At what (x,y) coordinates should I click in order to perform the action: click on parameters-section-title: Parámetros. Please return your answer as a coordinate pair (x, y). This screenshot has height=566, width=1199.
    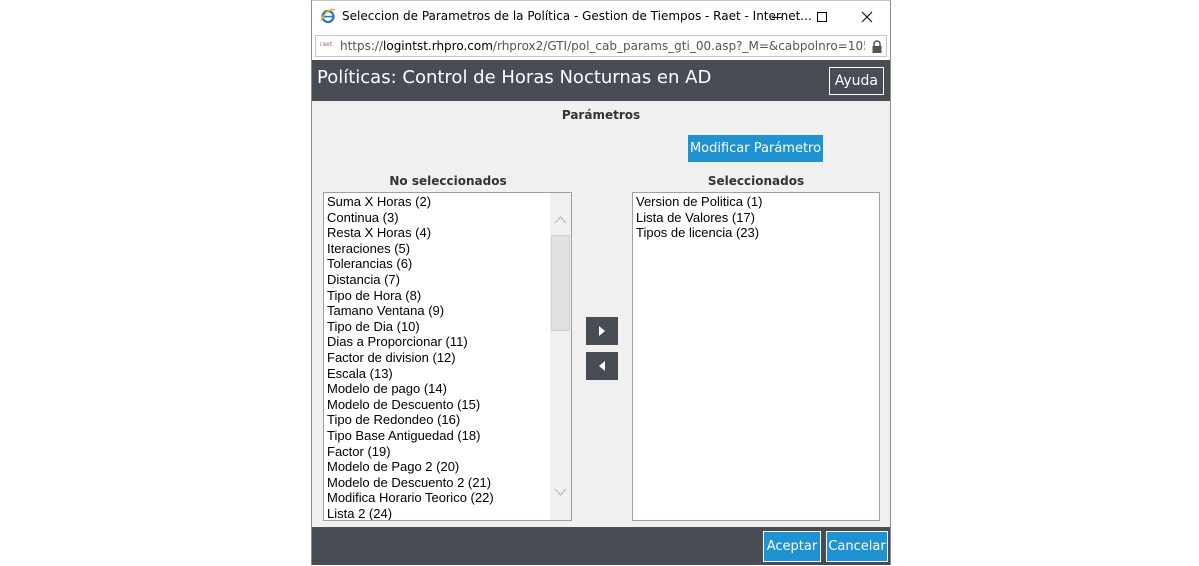
    Looking at the image, I should click on (601, 115).